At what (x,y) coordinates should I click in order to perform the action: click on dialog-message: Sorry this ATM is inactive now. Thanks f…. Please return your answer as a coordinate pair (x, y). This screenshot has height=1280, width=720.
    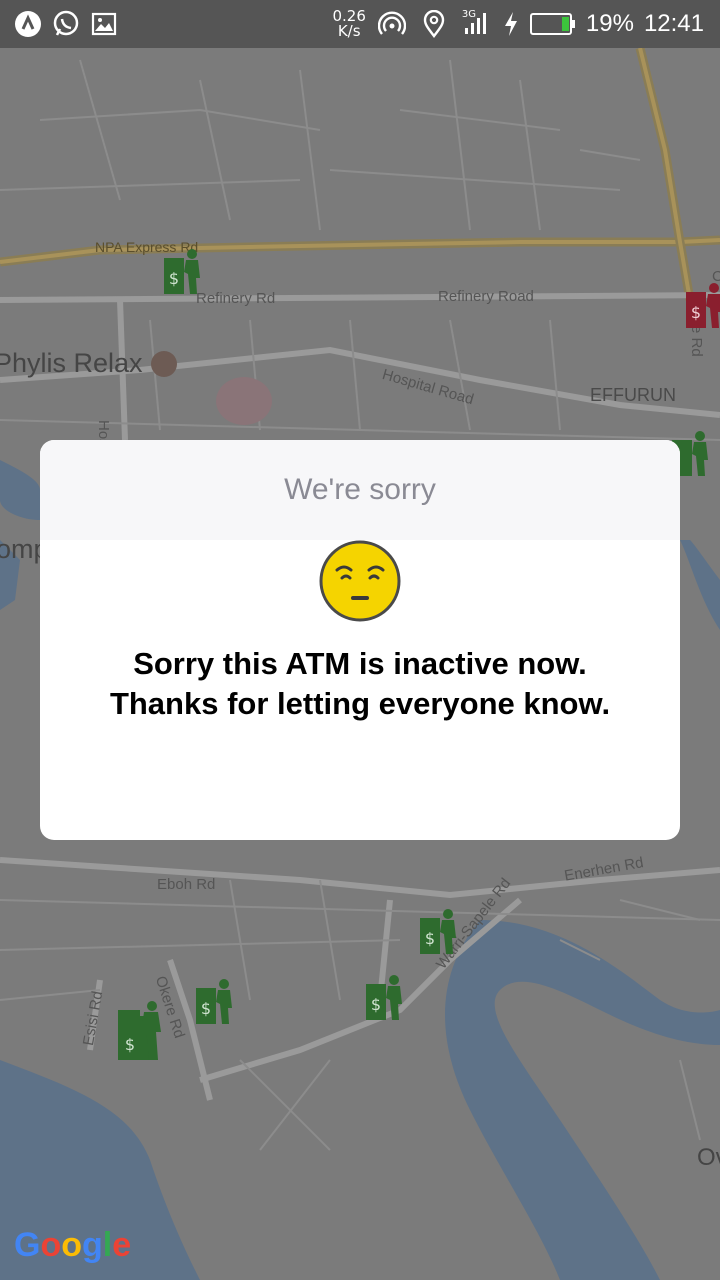
    Looking at the image, I should click on (360, 683).